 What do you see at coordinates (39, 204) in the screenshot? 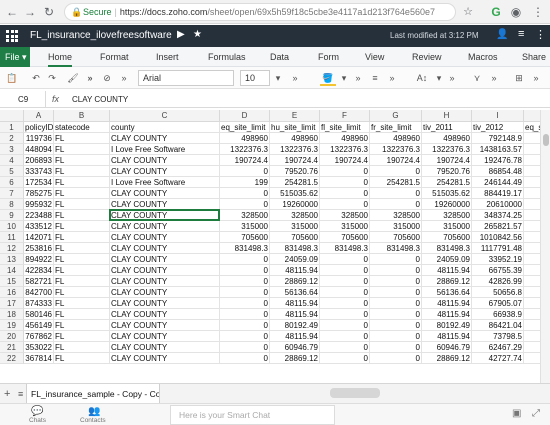
I see `table-cell: 995932` at bounding box center [39, 204].